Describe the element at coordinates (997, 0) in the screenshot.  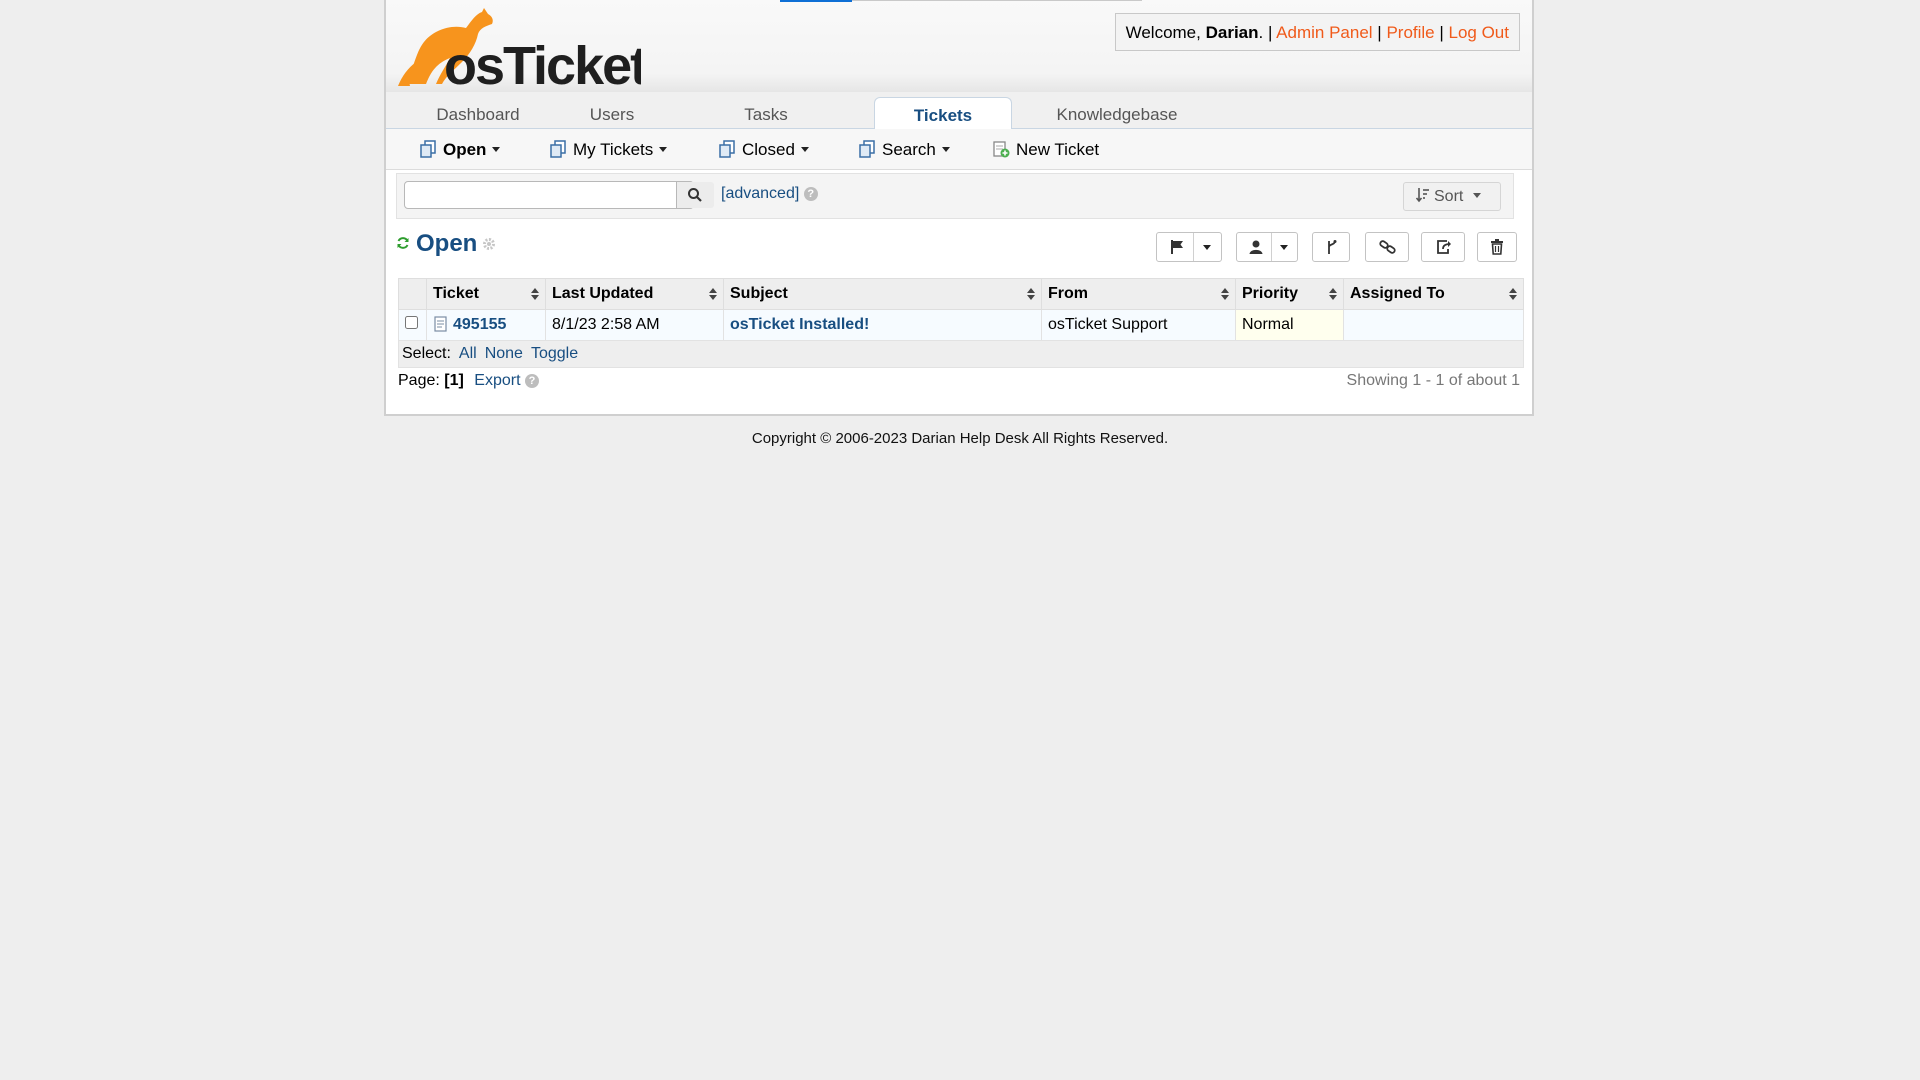
I see `loading-track` at that location.